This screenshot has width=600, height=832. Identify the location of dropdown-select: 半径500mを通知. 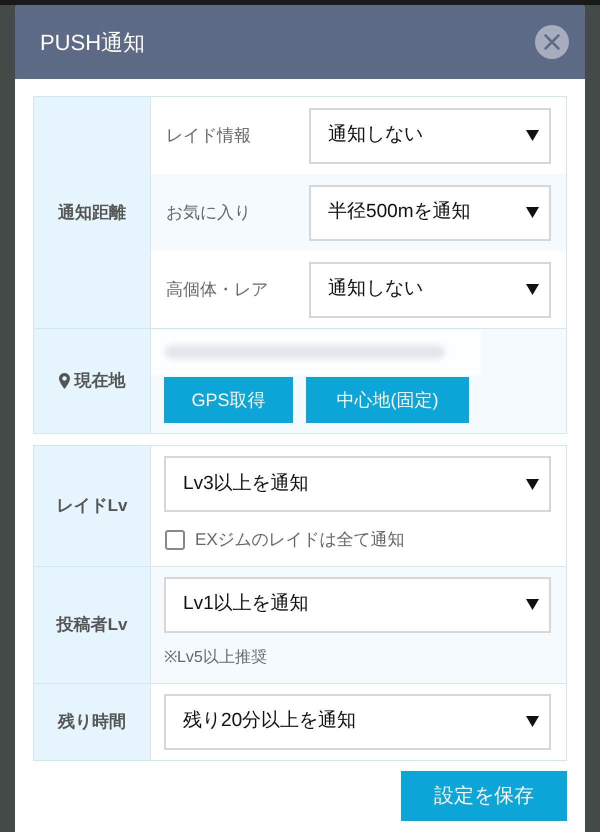
(430, 212).